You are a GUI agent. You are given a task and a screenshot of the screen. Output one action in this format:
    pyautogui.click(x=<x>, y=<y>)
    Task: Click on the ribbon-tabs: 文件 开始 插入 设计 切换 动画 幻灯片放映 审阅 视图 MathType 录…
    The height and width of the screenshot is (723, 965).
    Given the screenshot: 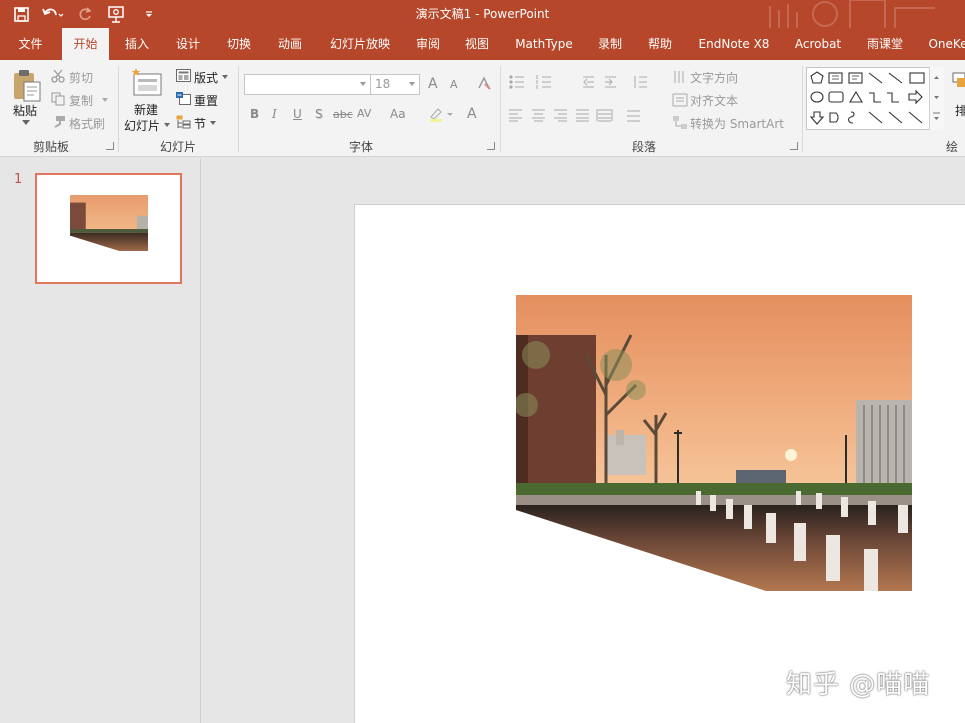 What is the action you would take?
    pyautogui.click(x=482, y=44)
    